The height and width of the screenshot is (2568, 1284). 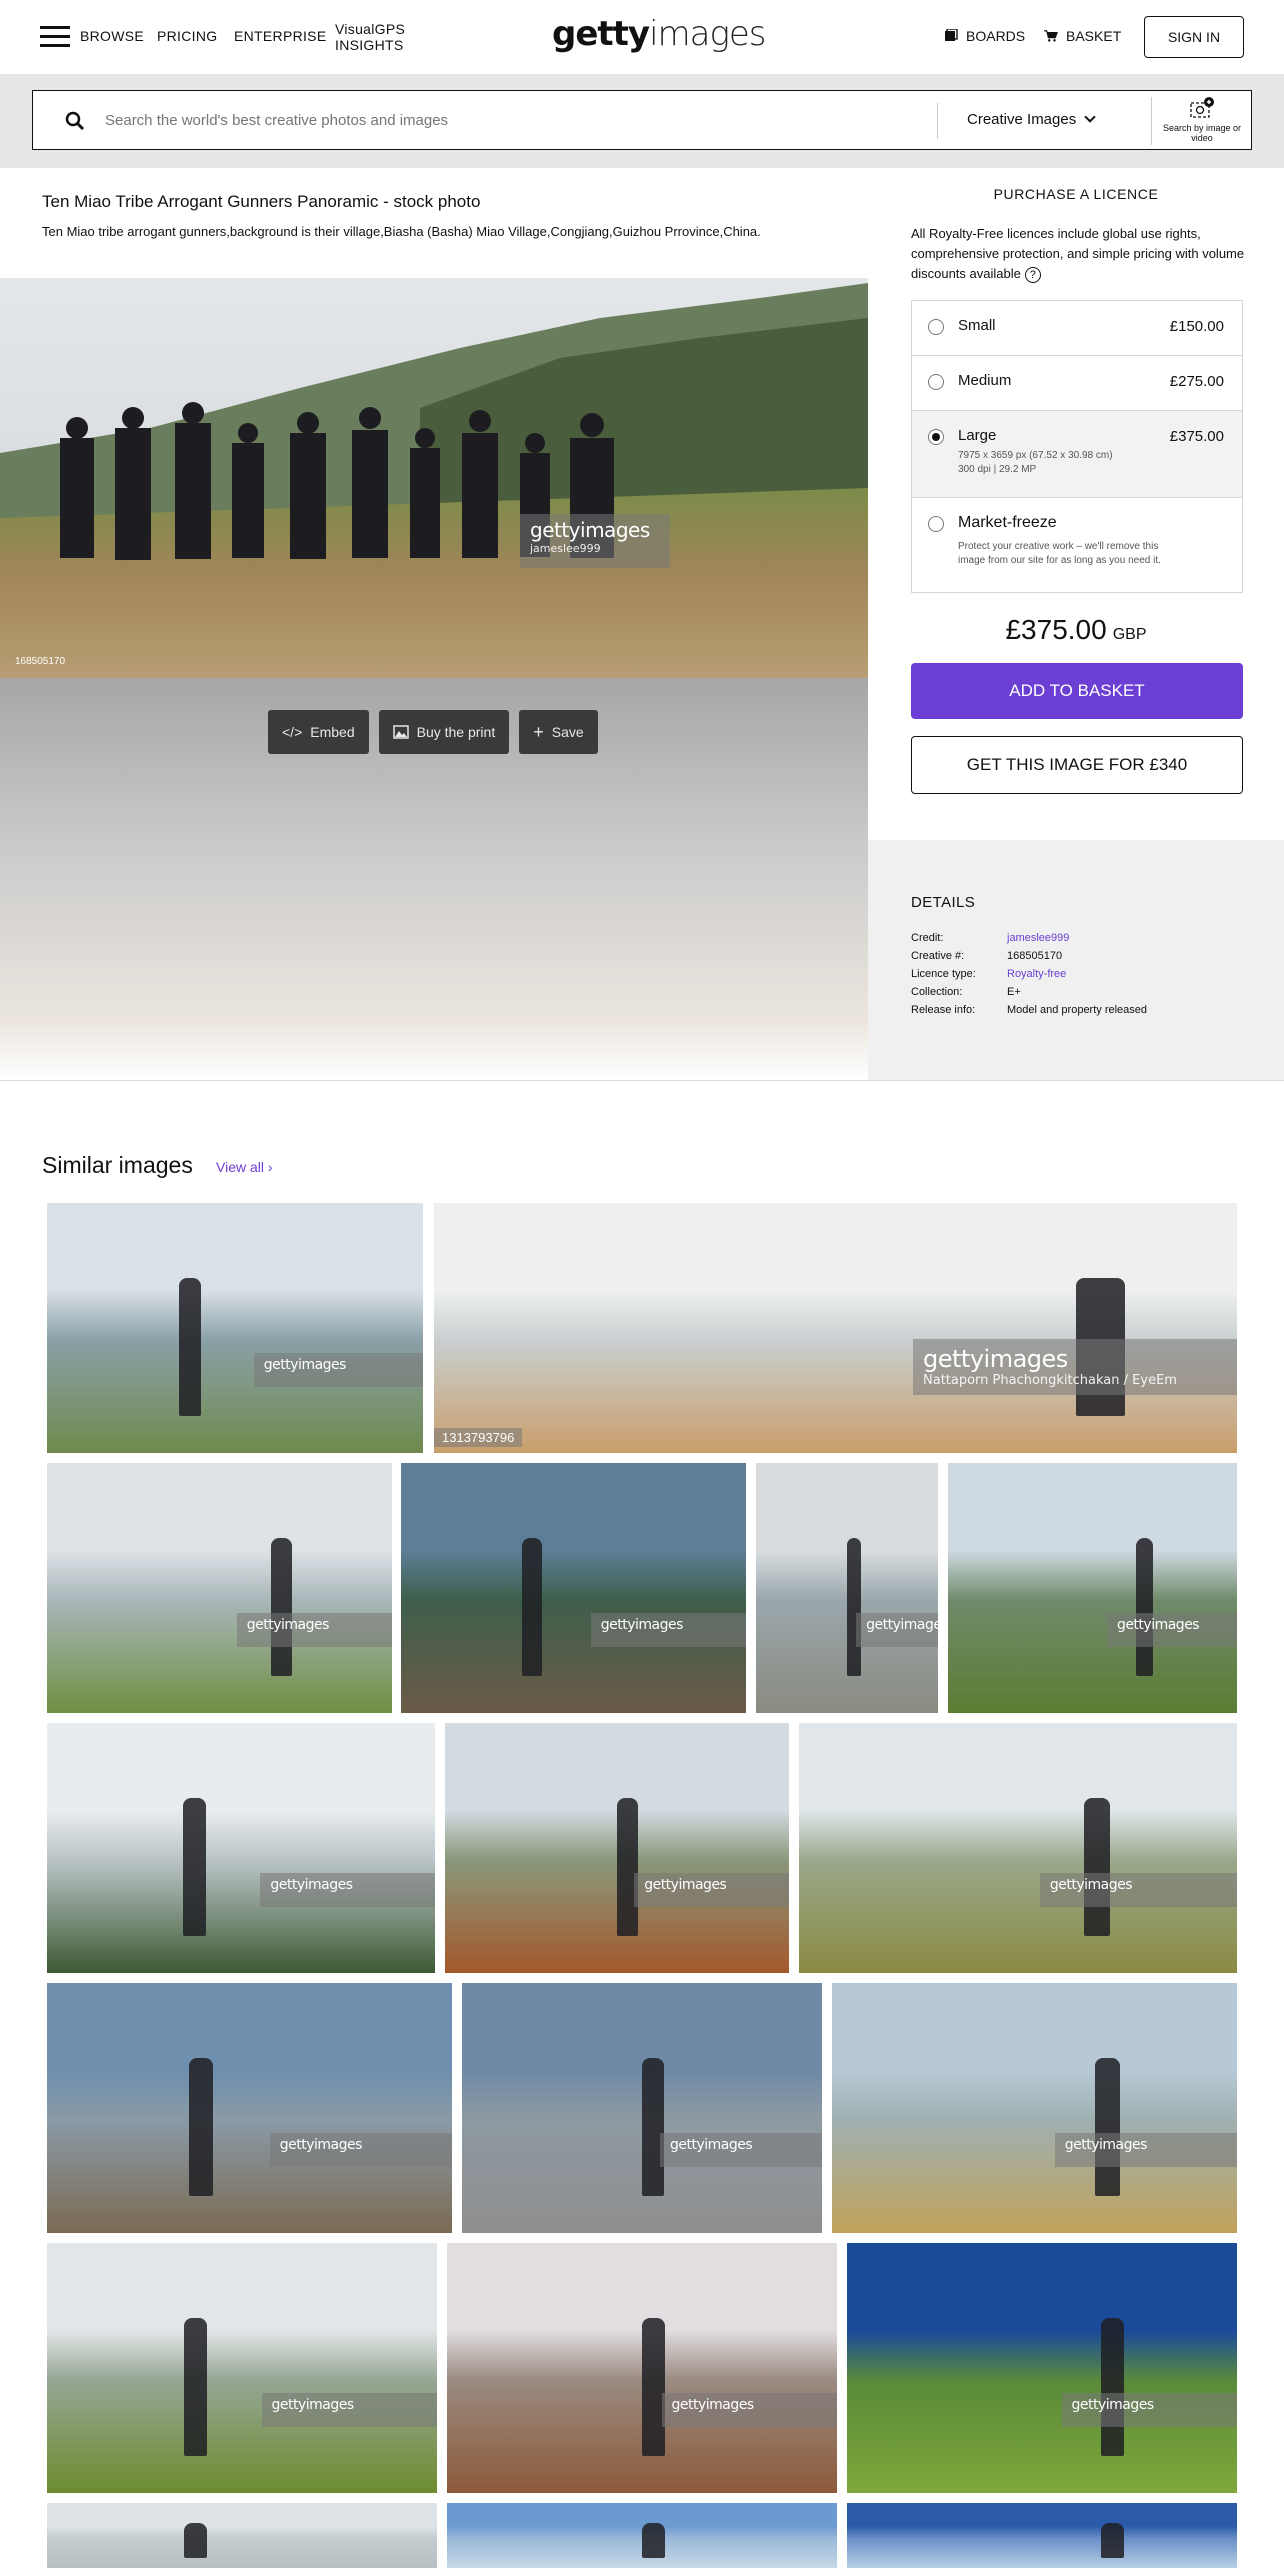 What do you see at coordinates (478, 1437) in the screenshot?
I see `tile-id-label: 1313793796` at bounding box center [478, 1437].